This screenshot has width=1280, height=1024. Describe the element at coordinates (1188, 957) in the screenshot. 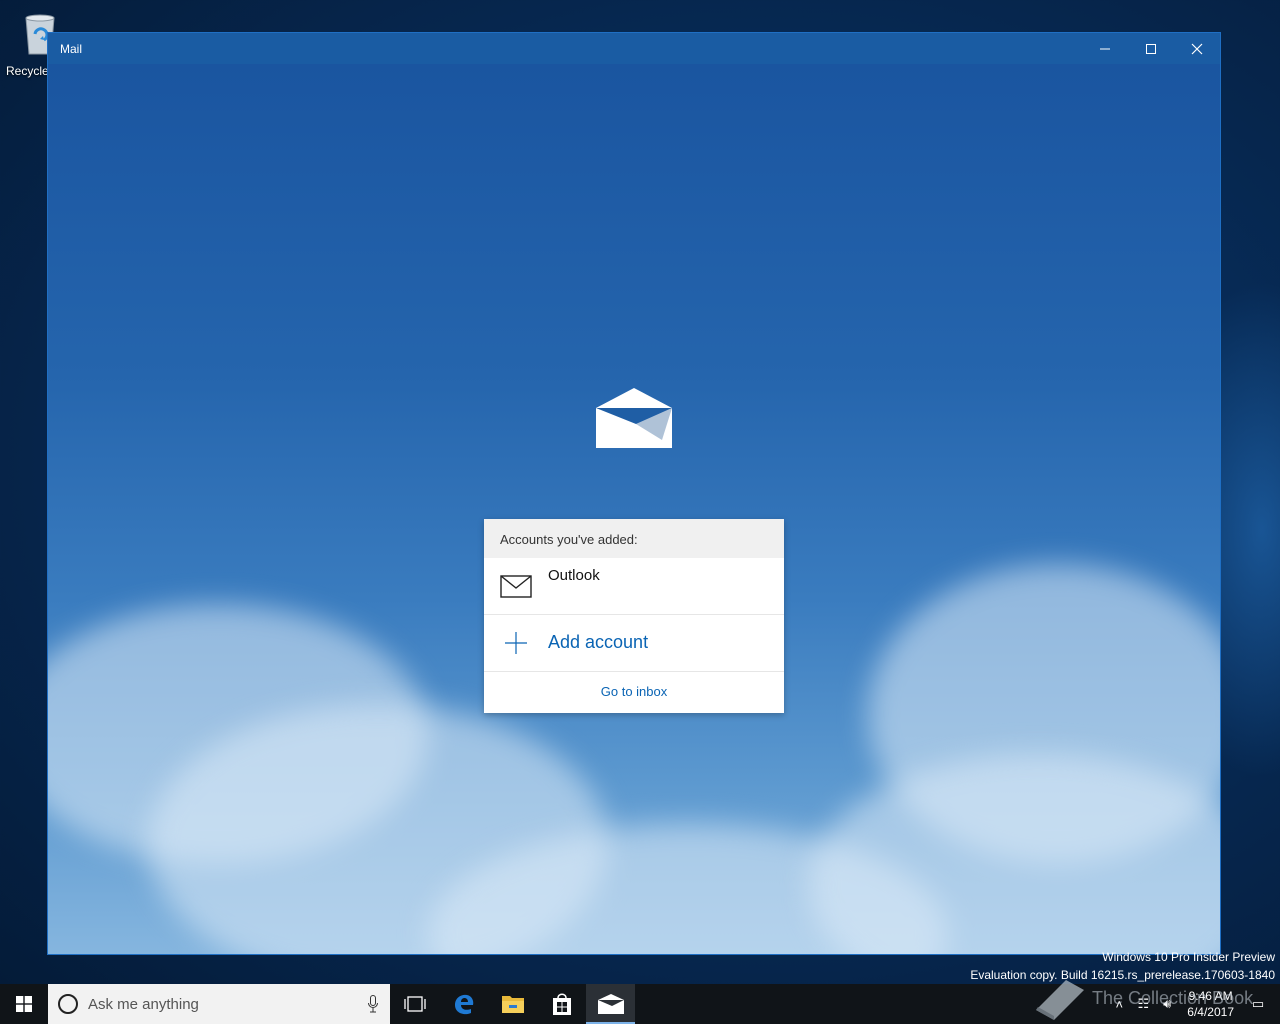

I see `watermark-edition: Windows 10 Pro Insider Preview` at that location.